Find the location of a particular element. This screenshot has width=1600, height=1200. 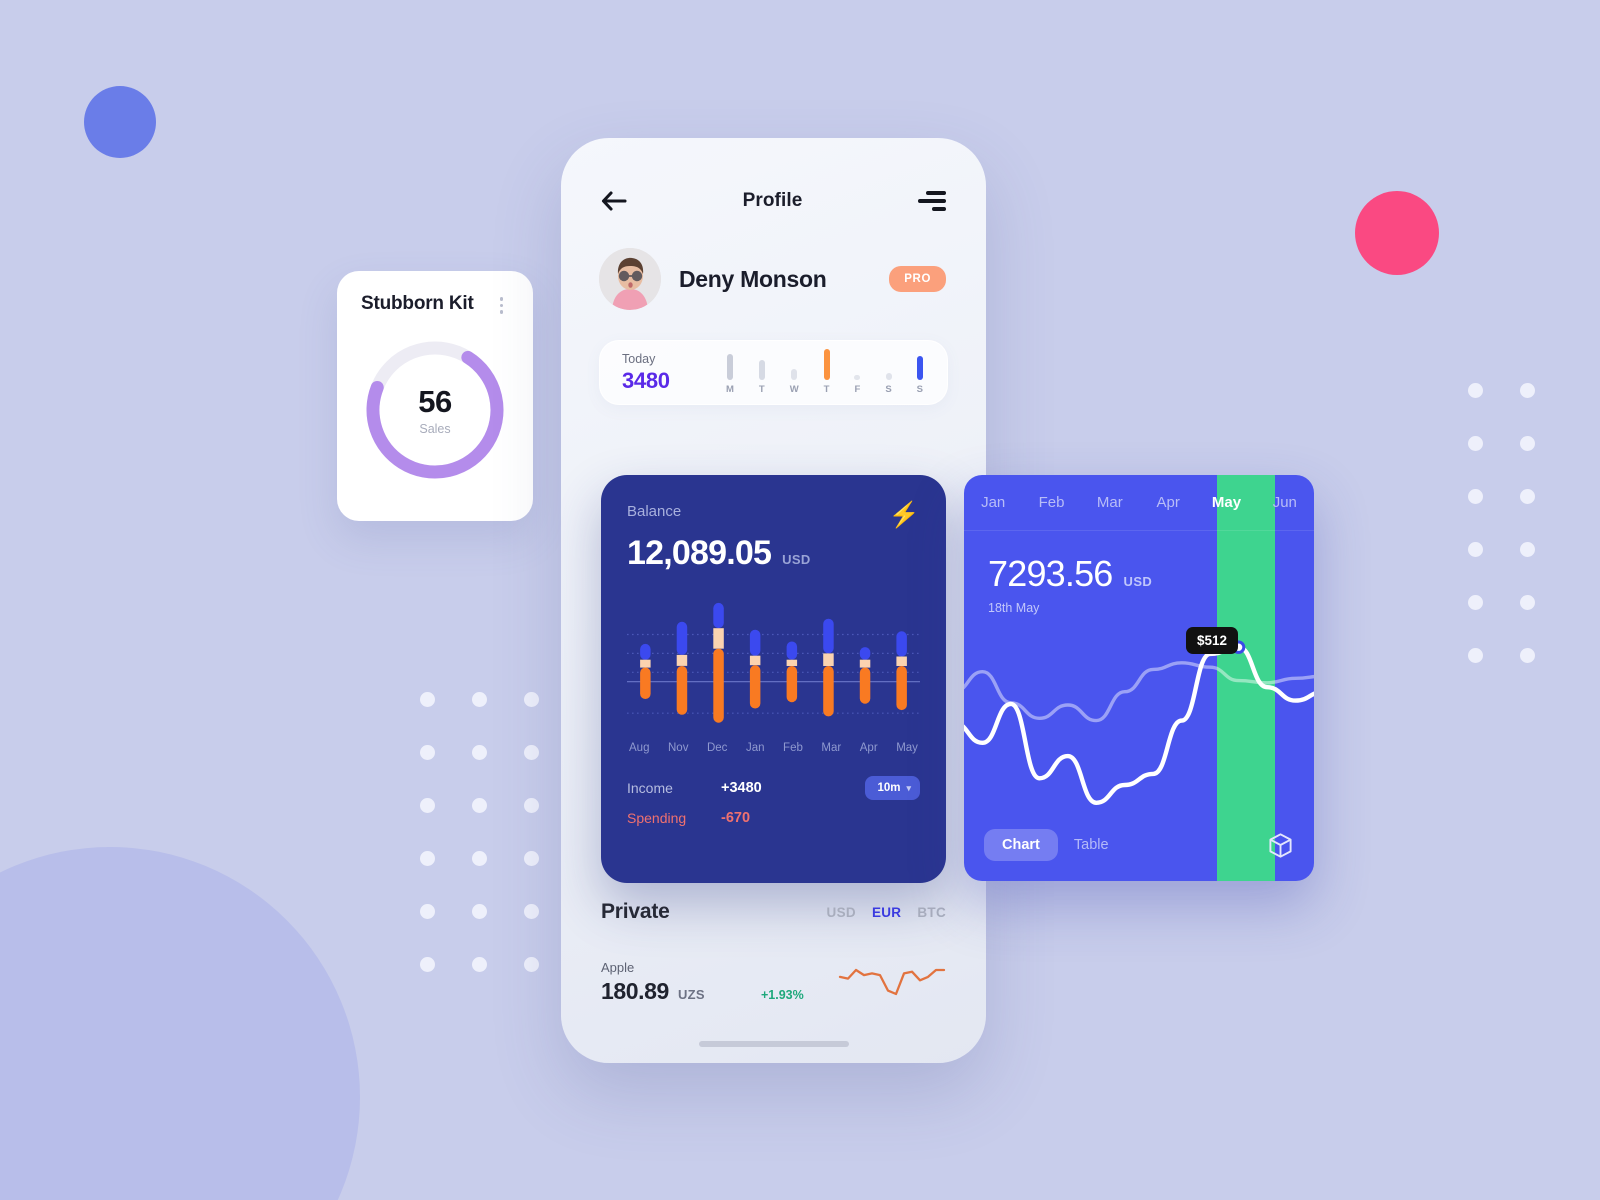

income-label: Income is located at coordinates (650, 788).